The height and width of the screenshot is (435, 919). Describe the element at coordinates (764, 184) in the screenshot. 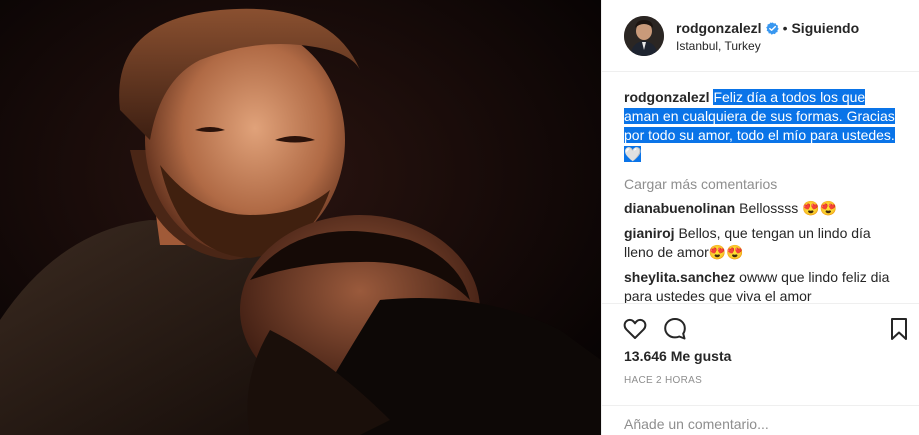

I see `load-more-comments-link: Cargar más comentarios` at that location.